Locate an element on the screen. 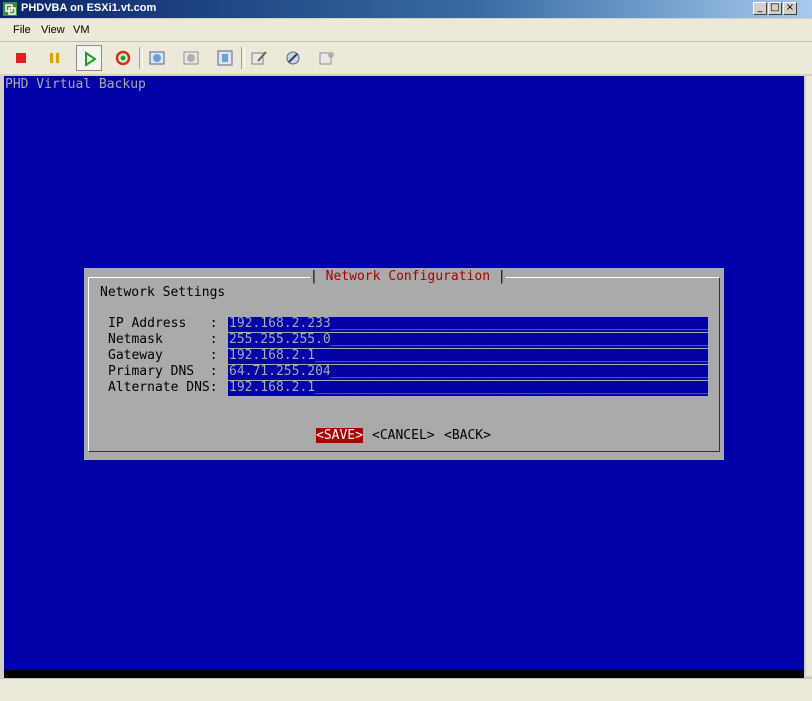 The height and width of the screenshot is (701, 812). snapshot-button is located at coordinates (157, 58).